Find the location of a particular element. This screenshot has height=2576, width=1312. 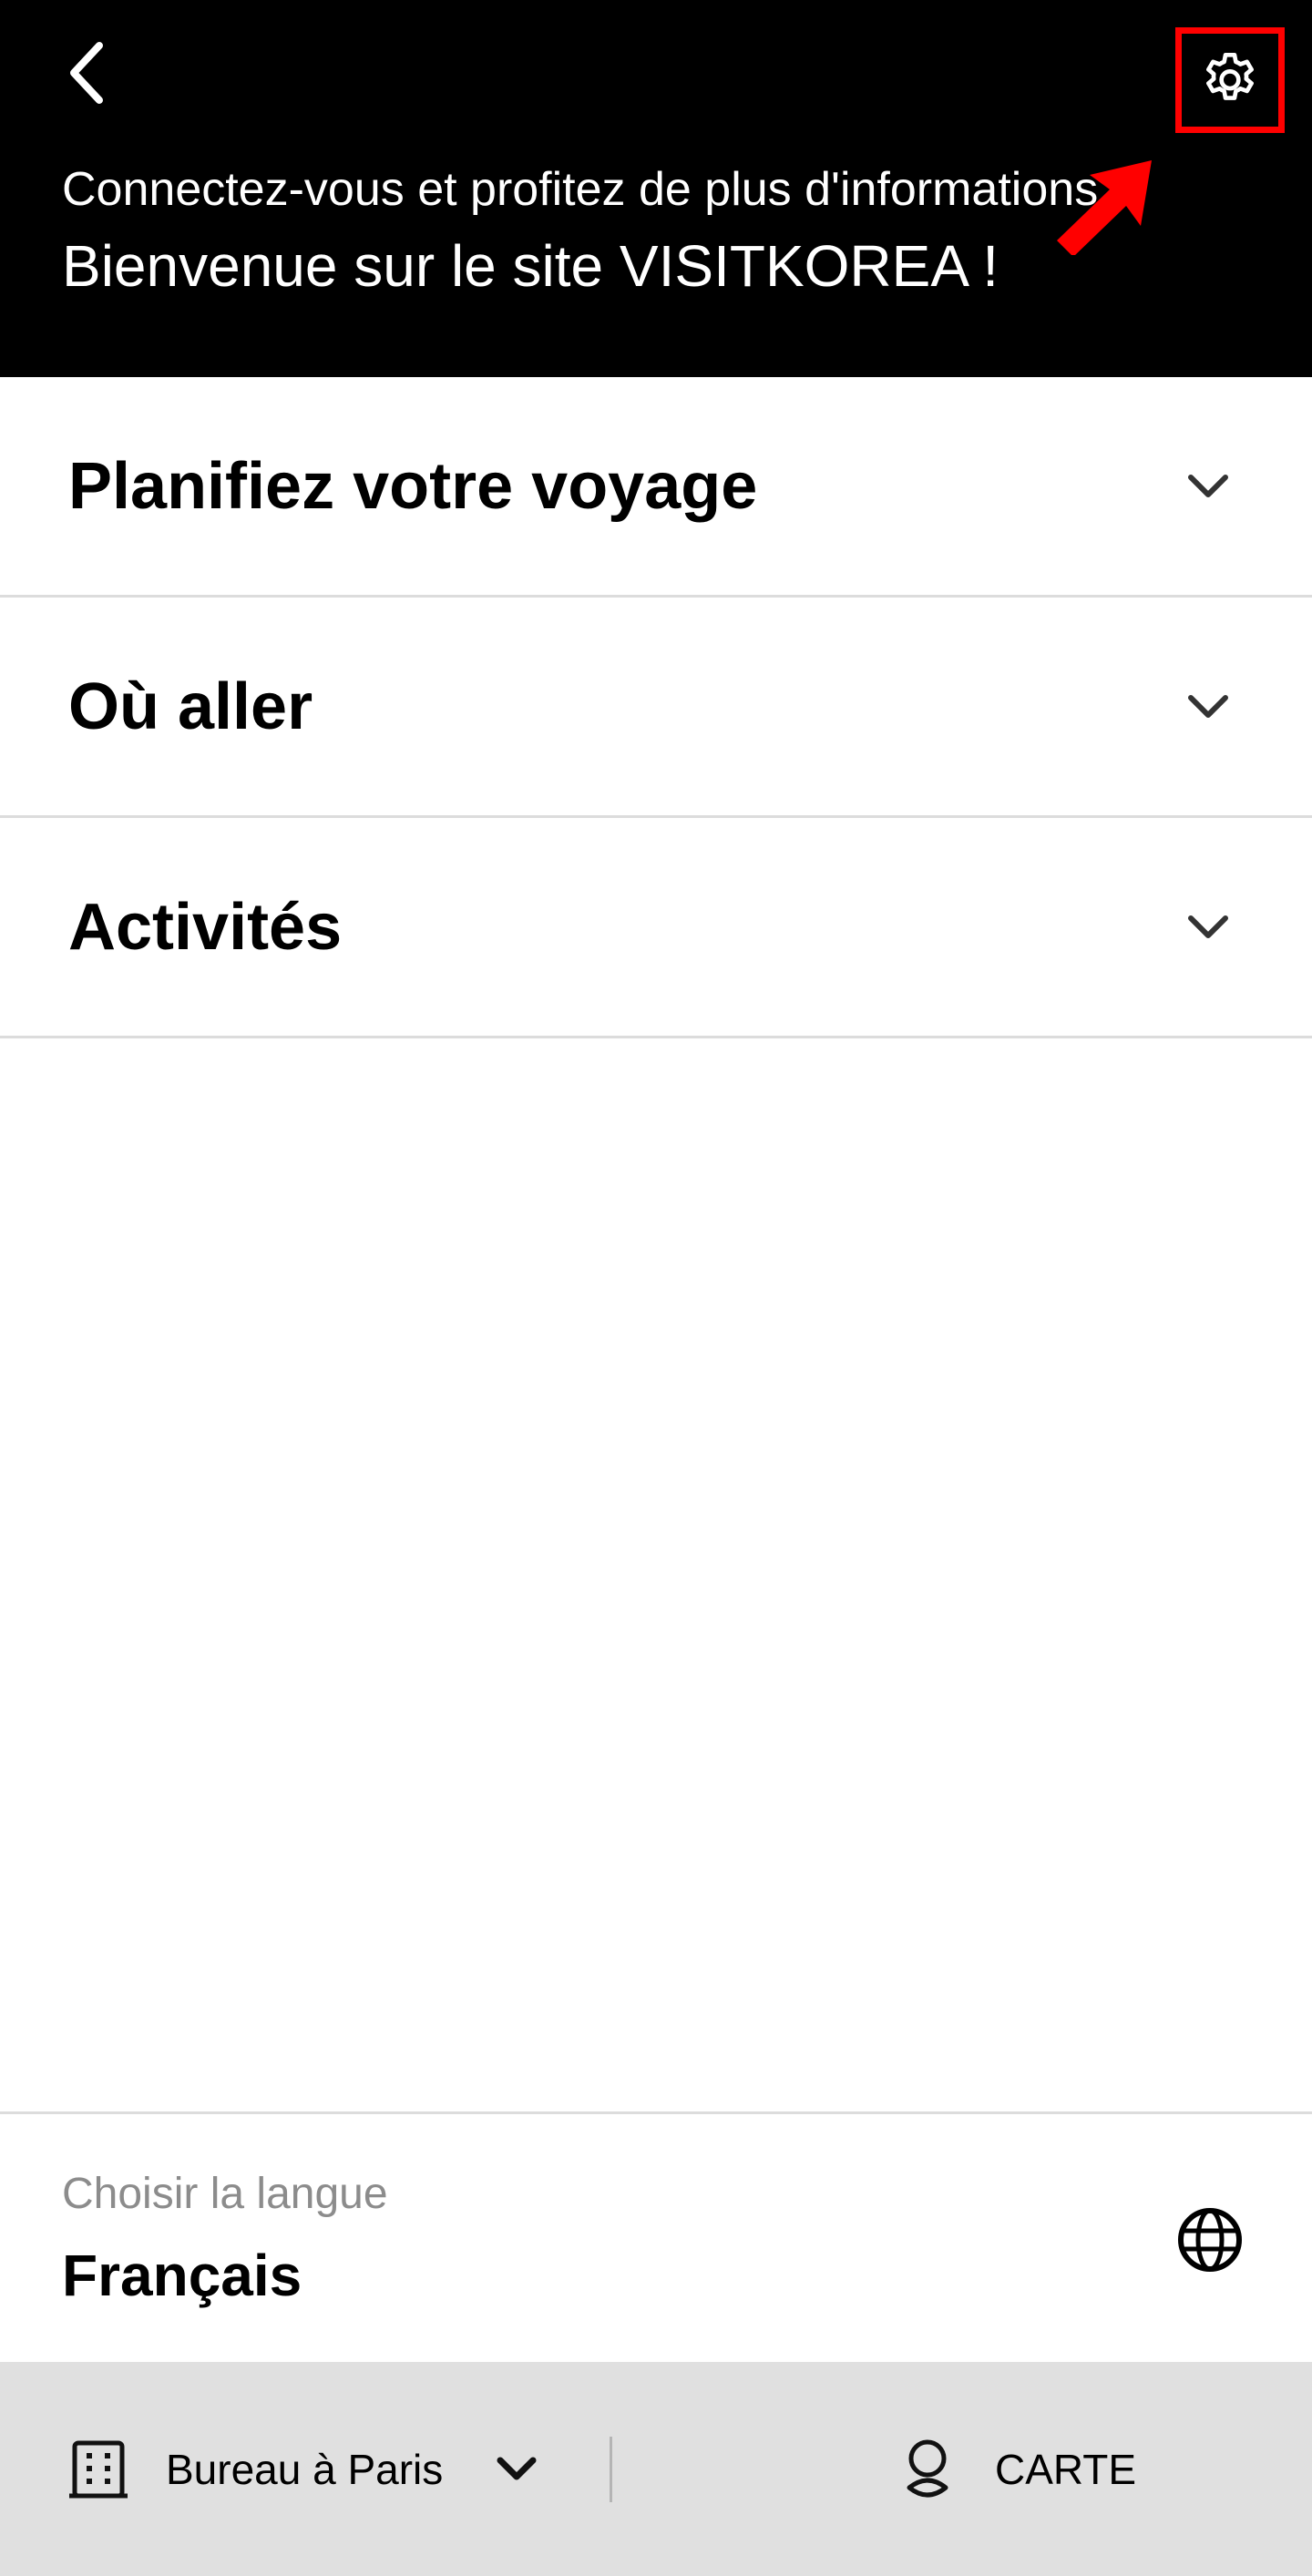

globe-icon is located at coordinates (1210, 2240).